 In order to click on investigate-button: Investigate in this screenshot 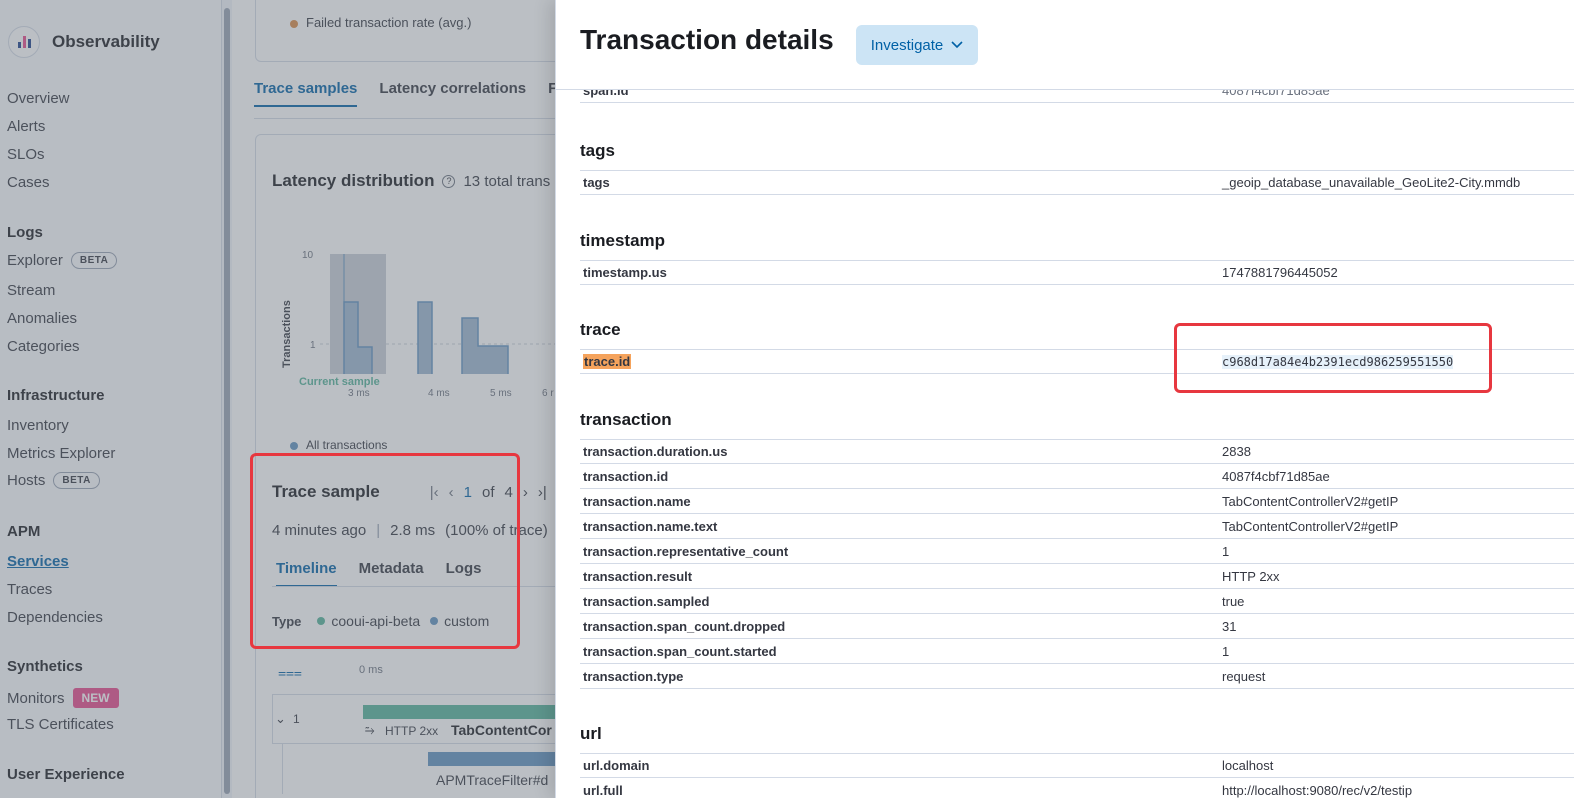, I will do `click(917, 45)`.